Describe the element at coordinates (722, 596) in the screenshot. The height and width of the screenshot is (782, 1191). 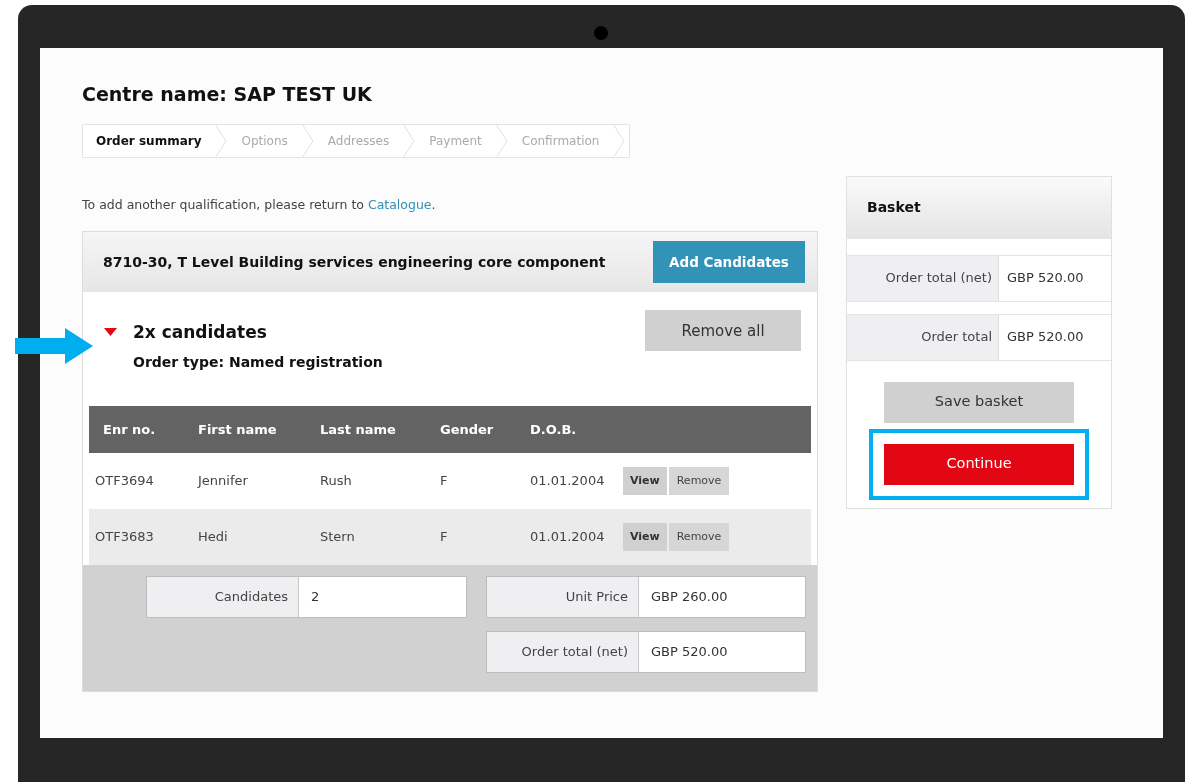
I see `unit-price-value: GBP 260.00` at that location.